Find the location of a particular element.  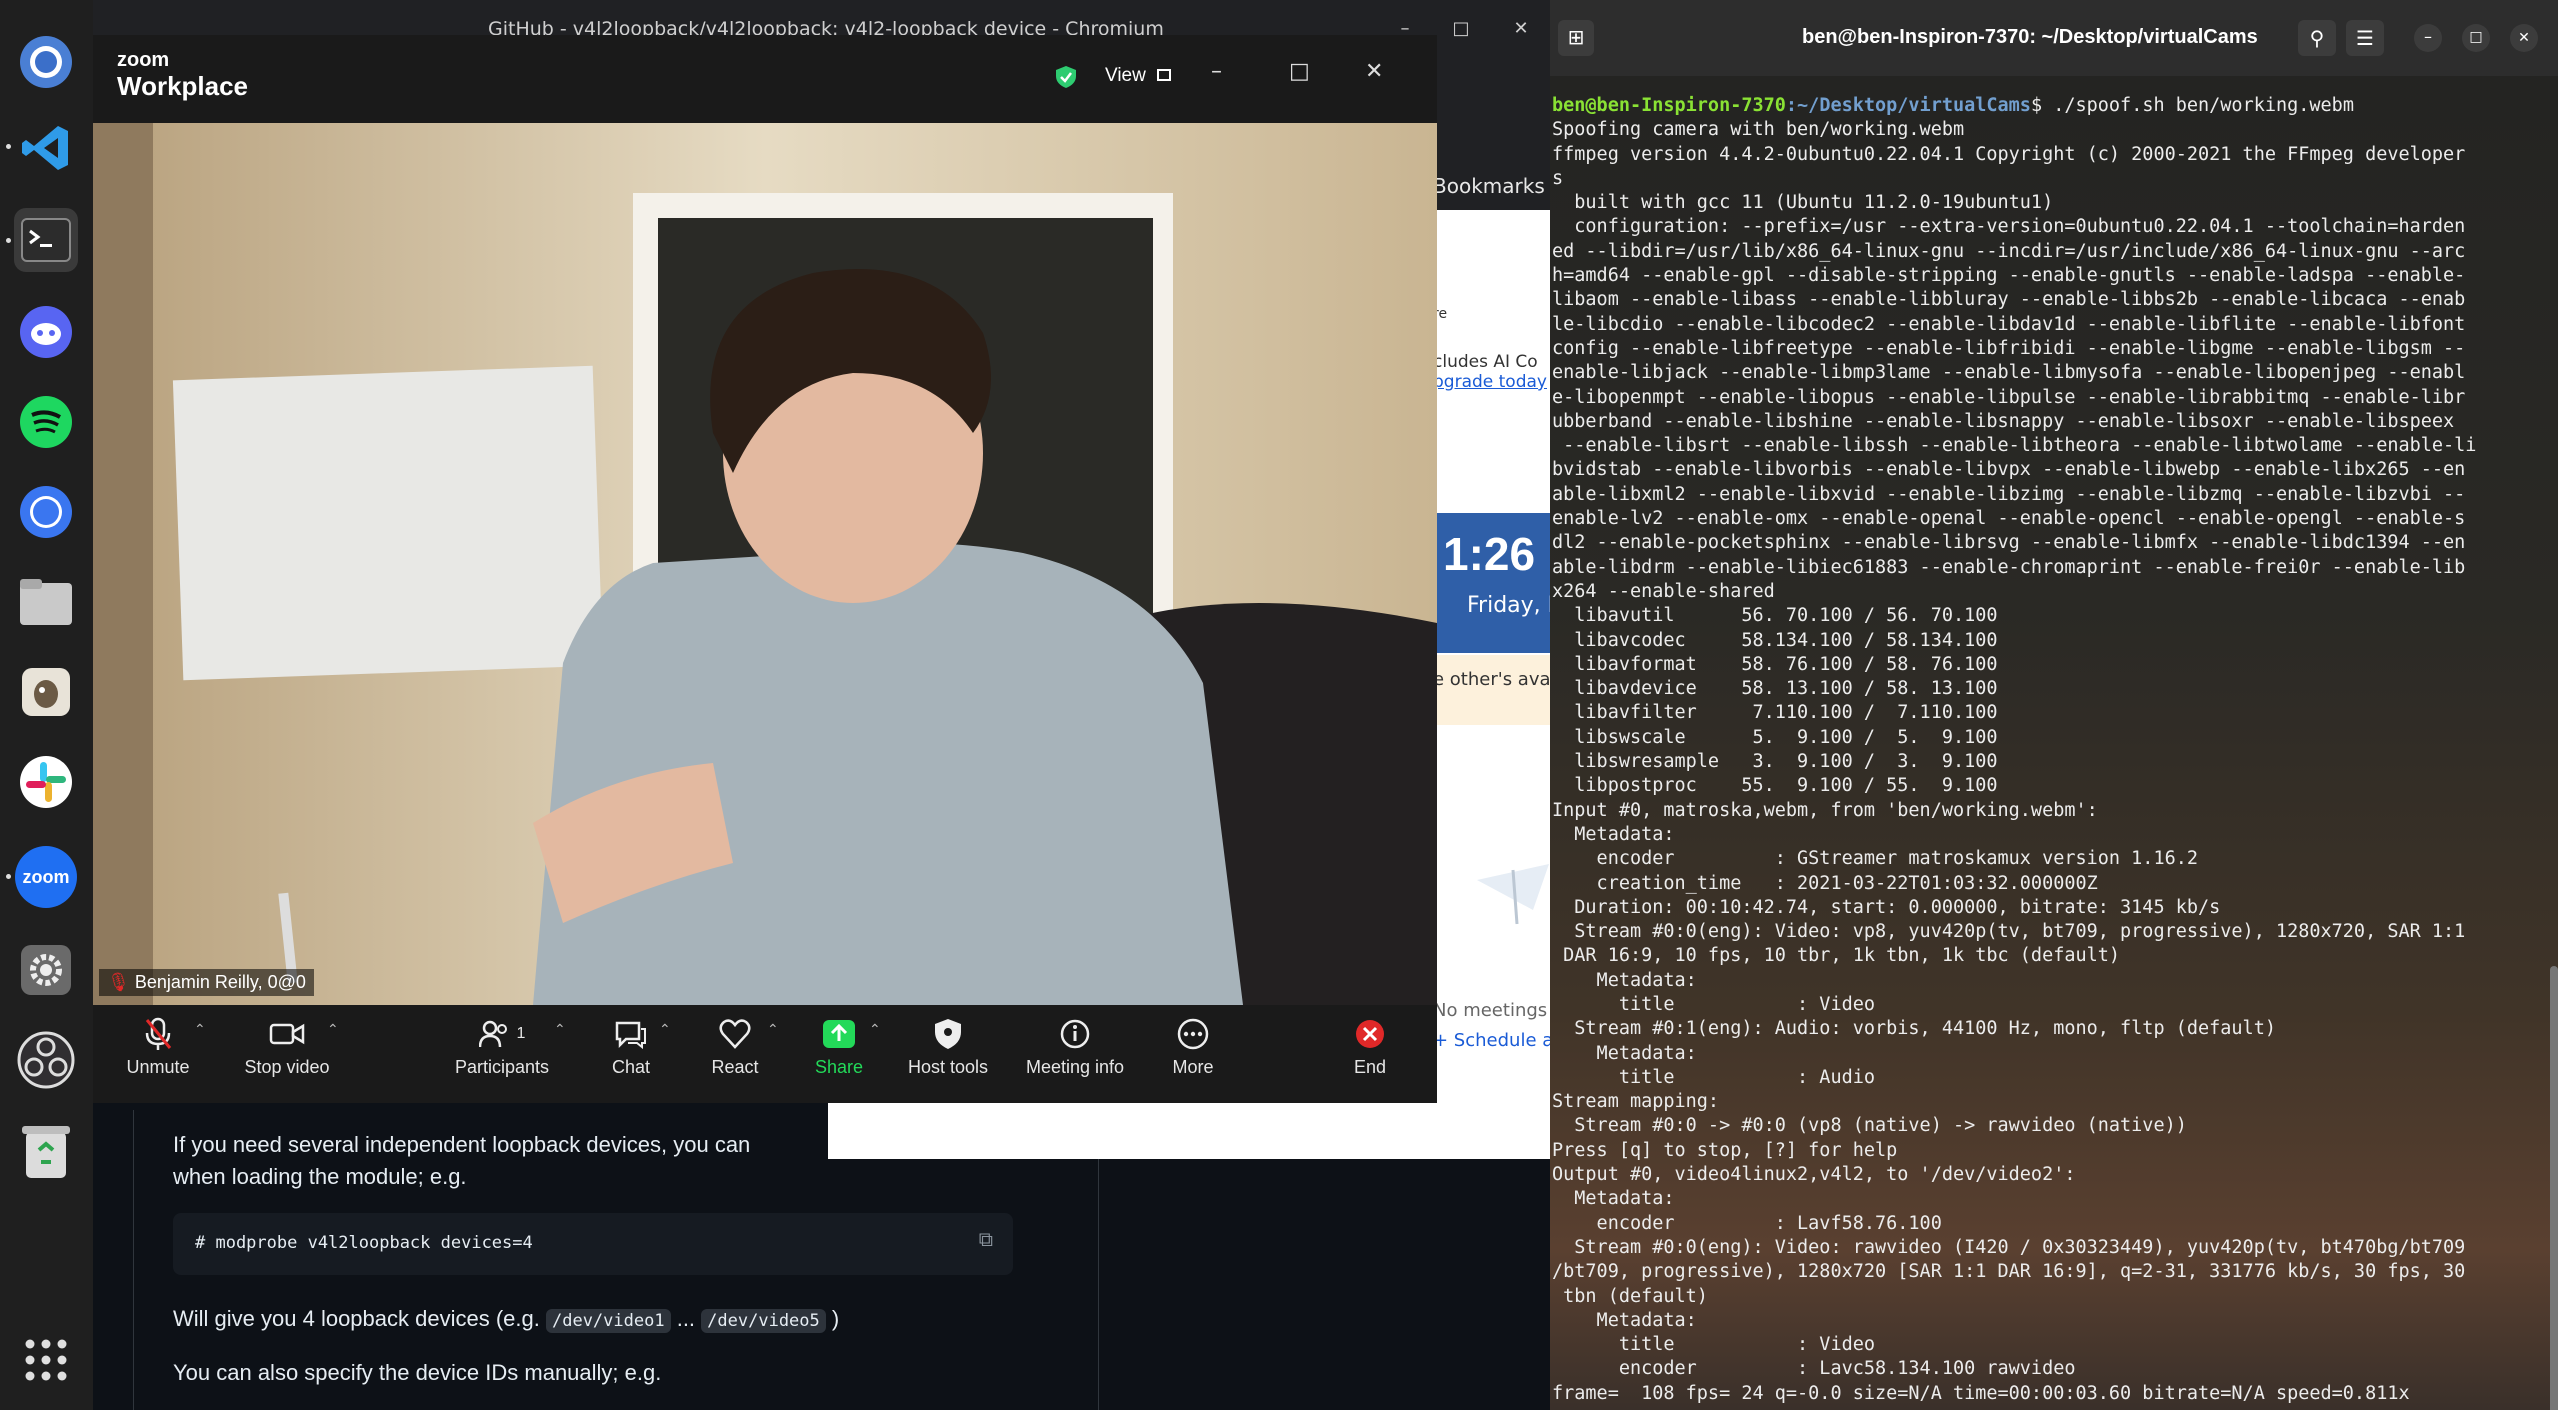

application-dock: zoom is located at coordinates (46, 705).